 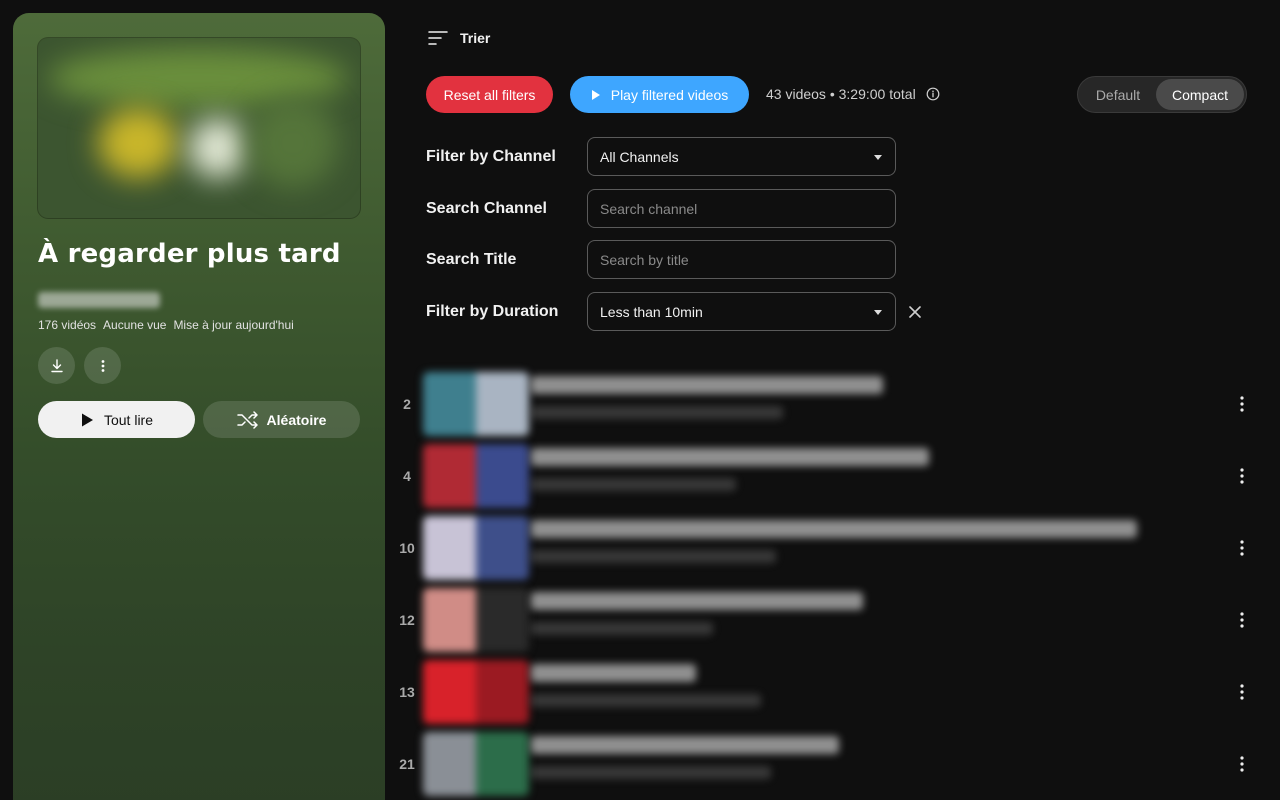 What do you see at coordinates (199, 128) in the screenshot?
I see `playlist-thumbnail` at bounding box center [199, 128].